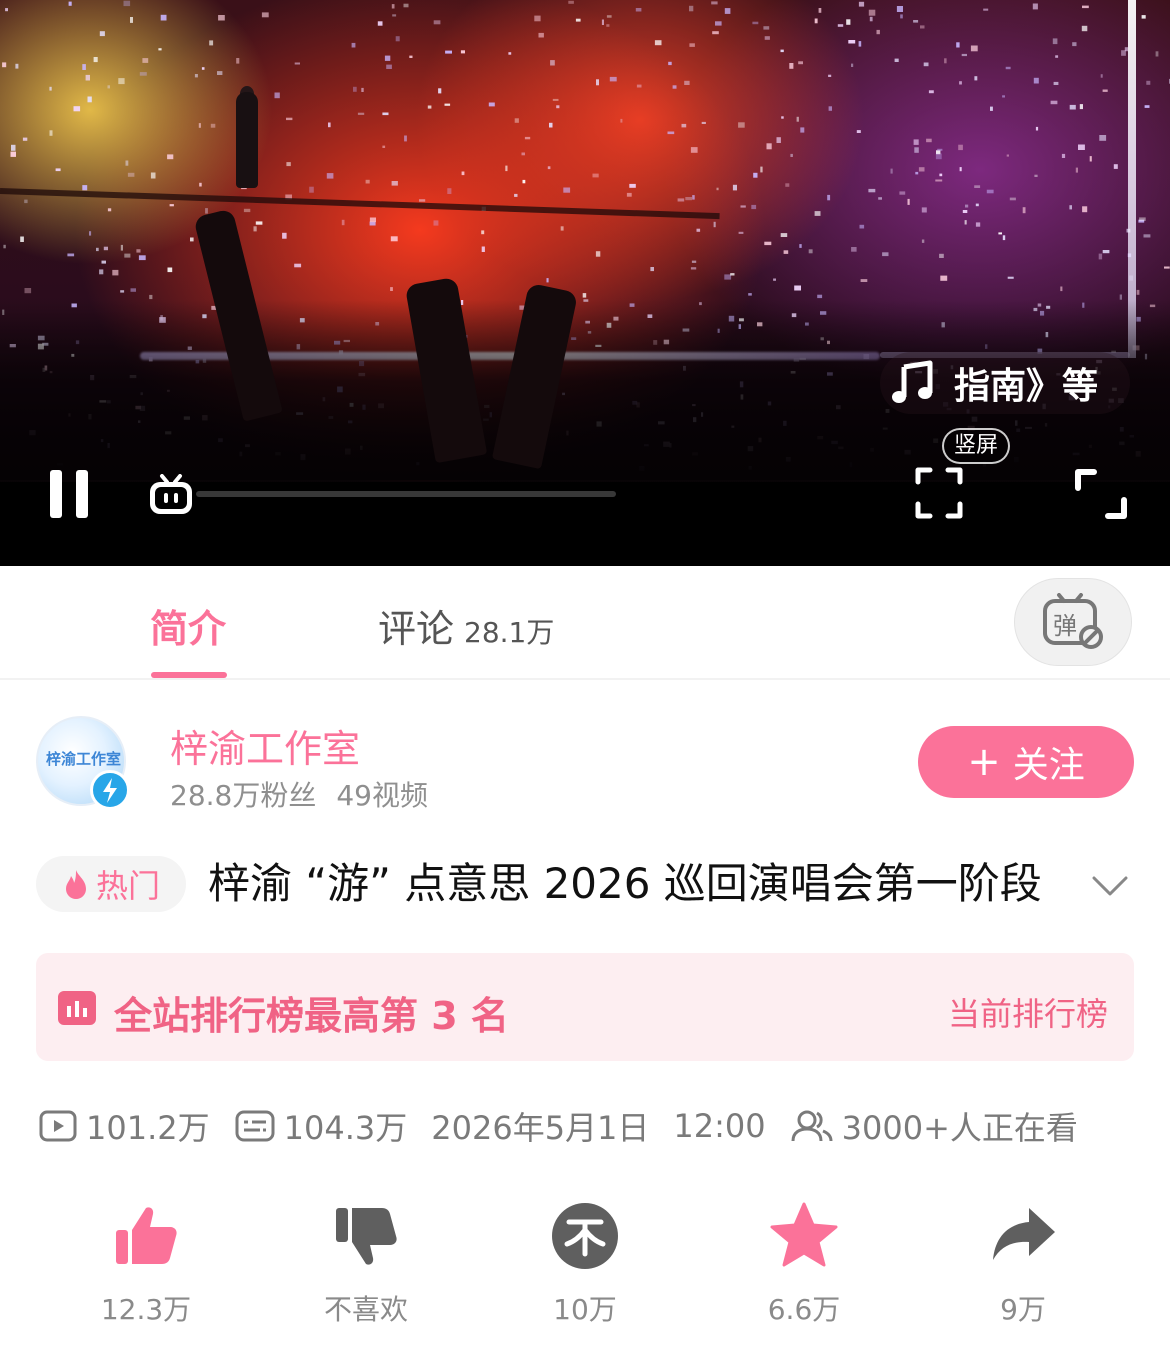 The height and width of the screenshot is (1359, 1170). Describe the element at coordinates (939, 493) in the screenshot. I see `vertical-screen-icon` at that location.